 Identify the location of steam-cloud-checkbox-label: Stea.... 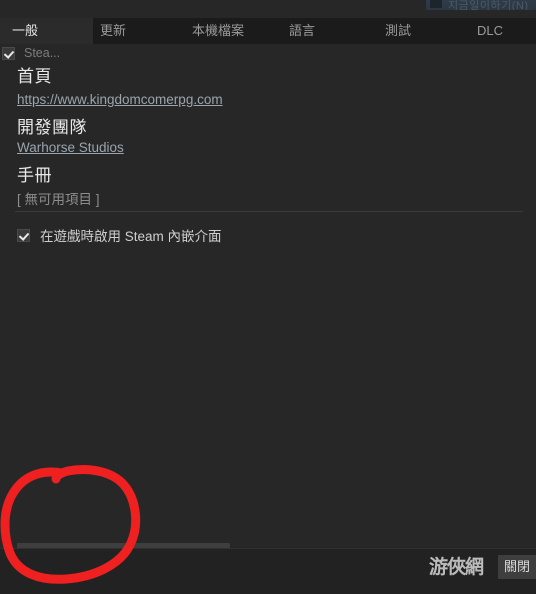
(42, 53).